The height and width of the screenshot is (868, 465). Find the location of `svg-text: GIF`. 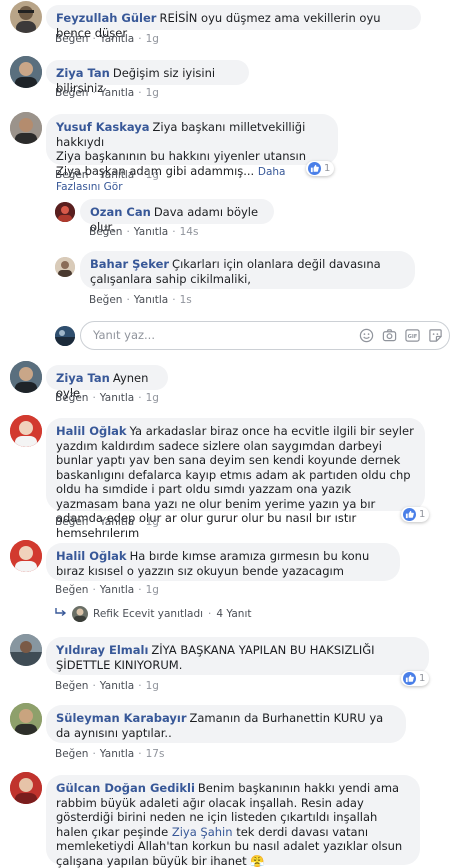

svg-text: GIF is located at coordinates (413, 337).